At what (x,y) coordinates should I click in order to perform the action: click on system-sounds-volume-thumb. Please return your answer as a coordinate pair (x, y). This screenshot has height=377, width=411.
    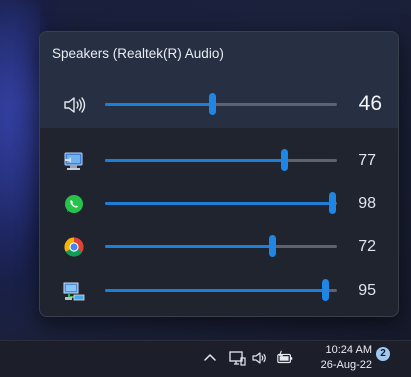
    Looking at the image, I should click on (284, 160).